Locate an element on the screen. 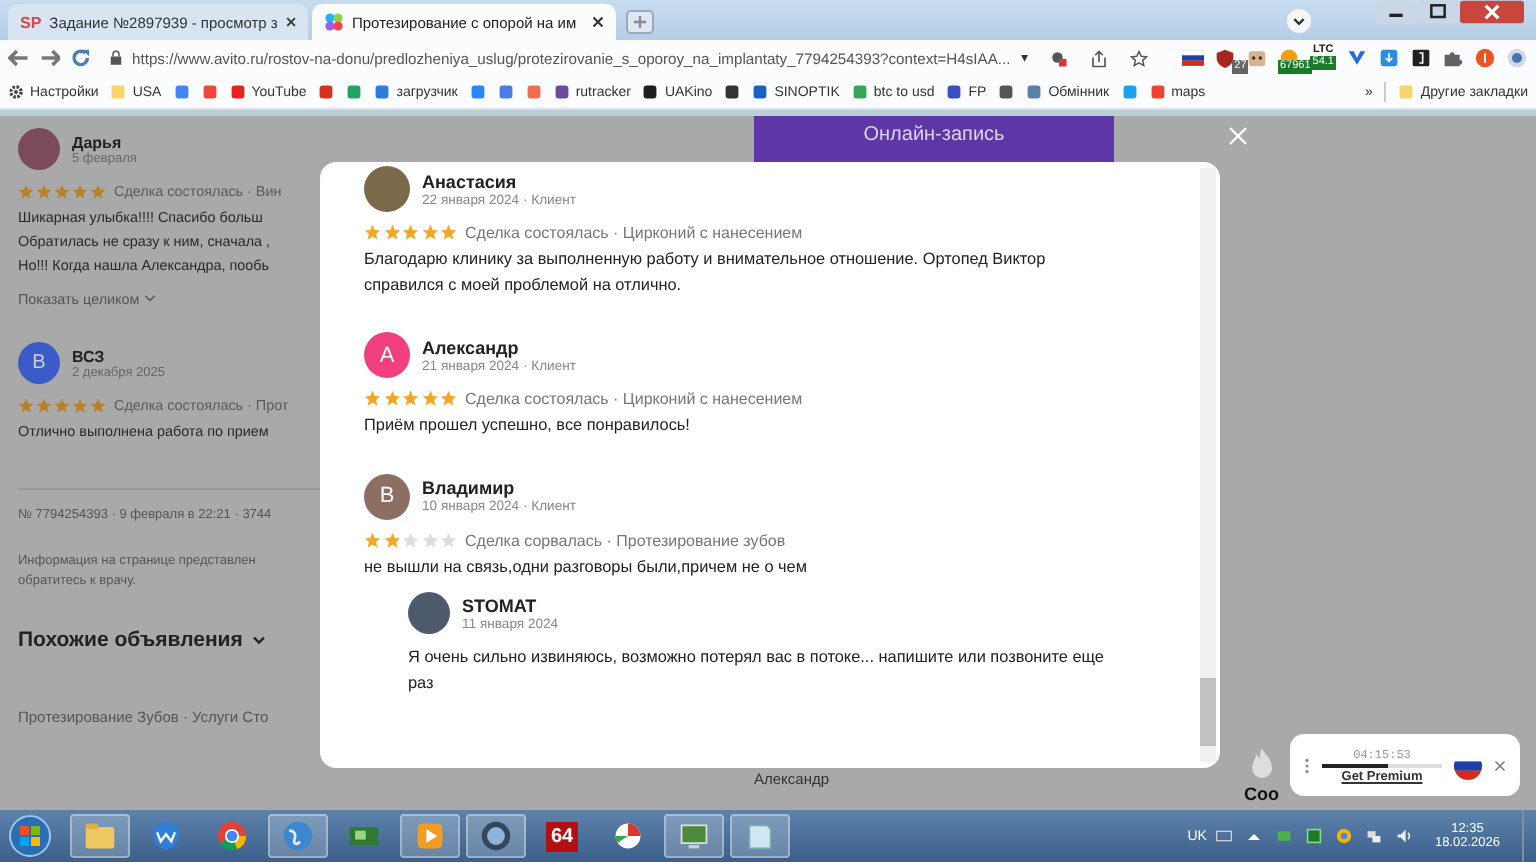 This screenshot has height=862, width=1536. minimize-icon is located at coordinates (1396, 12).